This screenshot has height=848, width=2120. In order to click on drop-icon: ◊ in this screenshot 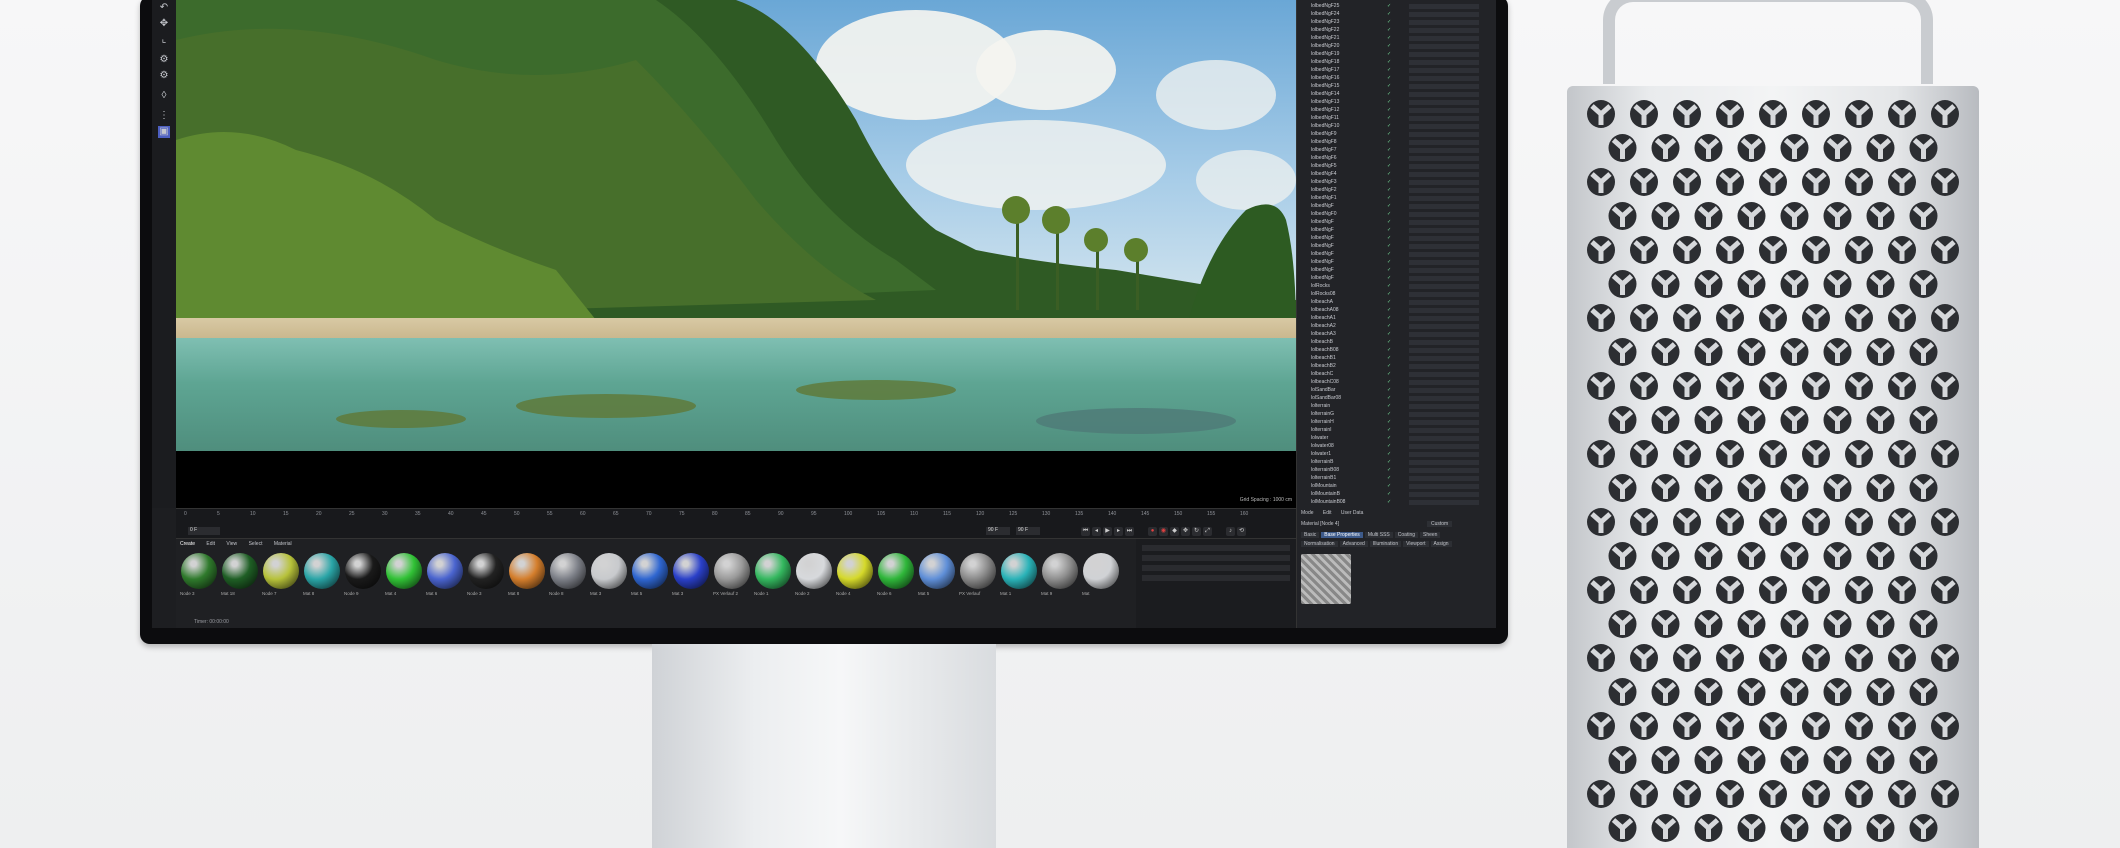, I will do `click(164, 96)`.